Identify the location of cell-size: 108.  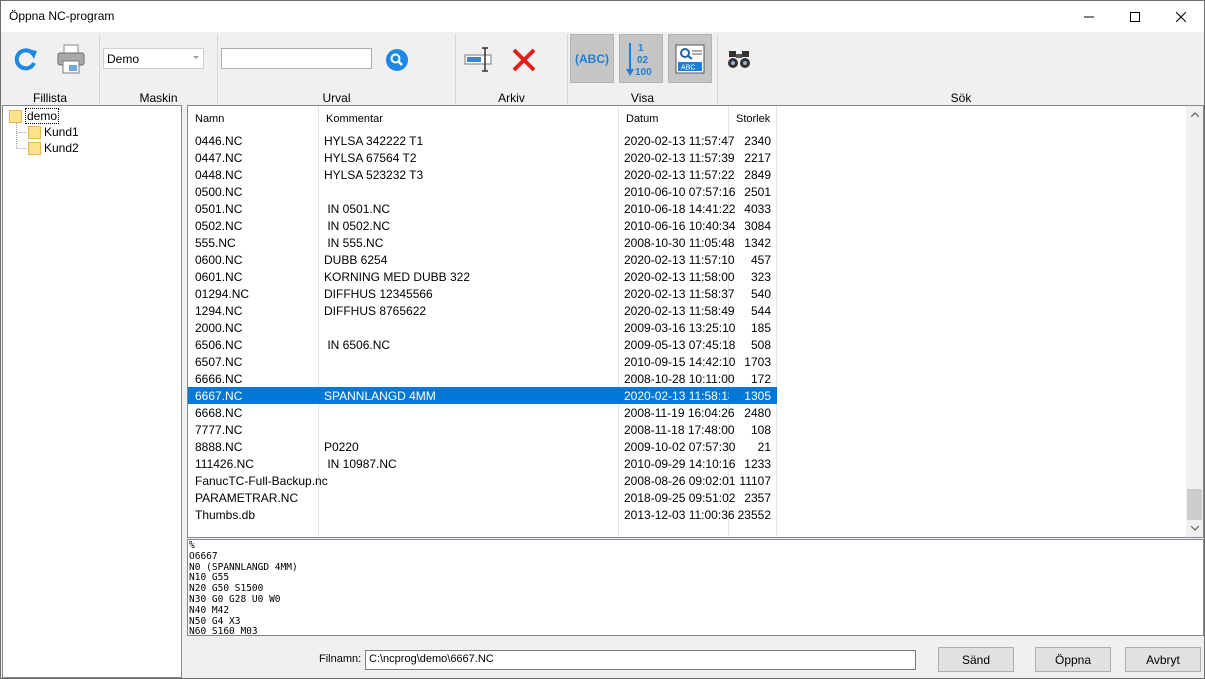
(753, 429).